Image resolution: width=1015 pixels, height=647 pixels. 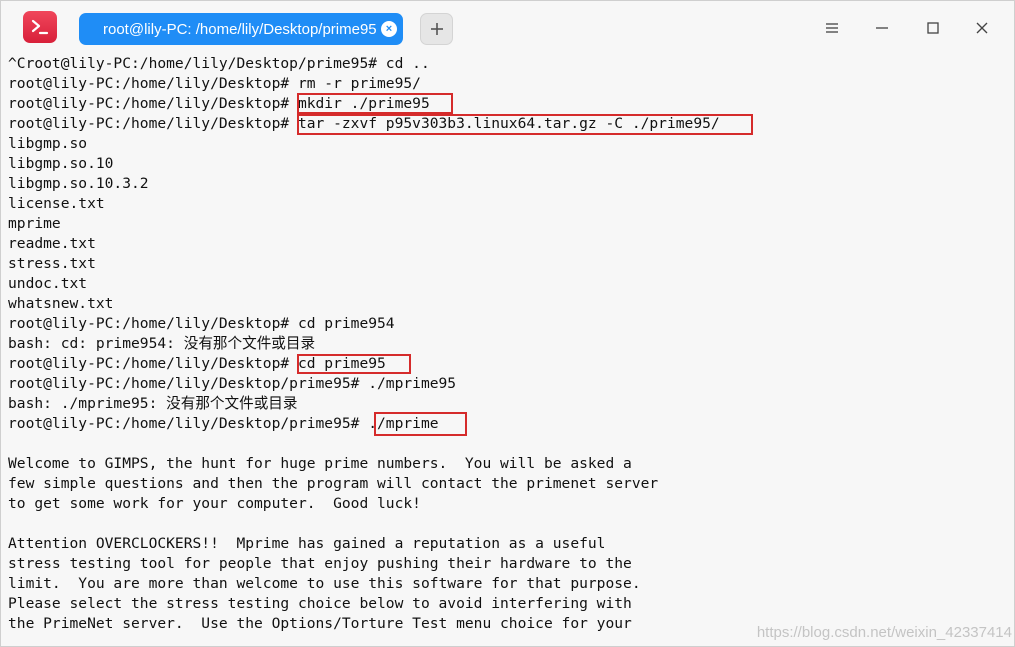 I want to click on terminal-line: stress.txt, so click(x=52, y=263).